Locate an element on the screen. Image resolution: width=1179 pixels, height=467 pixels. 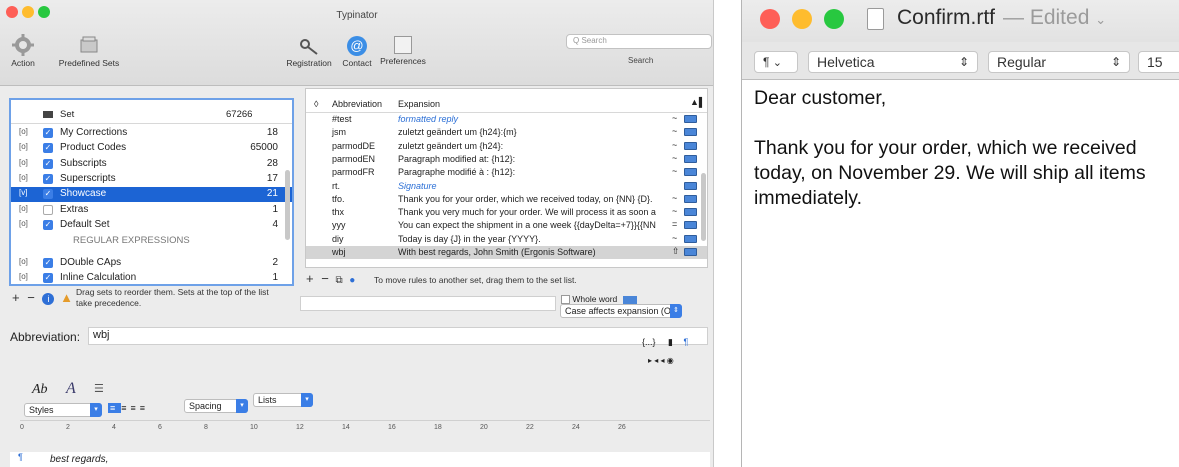
info-icon: i is located at coordinates (48, 299).